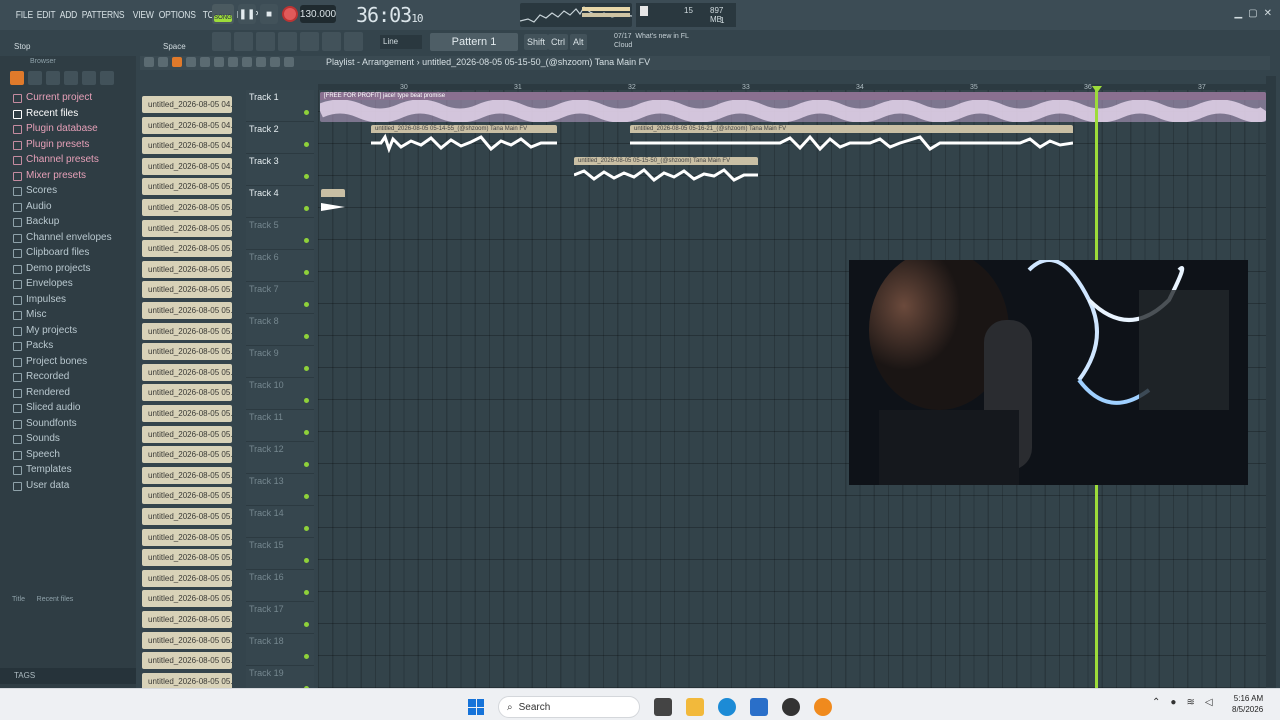 The image size is (1280, 720). I want to click on track-header: Track 1, so click(280, 106).